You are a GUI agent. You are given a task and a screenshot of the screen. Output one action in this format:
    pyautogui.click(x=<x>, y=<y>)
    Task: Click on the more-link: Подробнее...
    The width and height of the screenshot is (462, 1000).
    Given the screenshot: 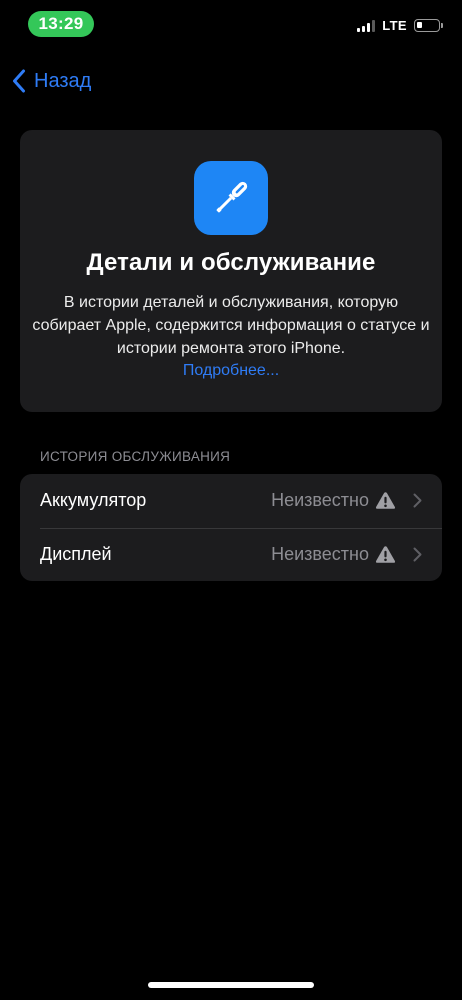 What is the action you would take?
    pyautogui.click(x=231, y=371)
    